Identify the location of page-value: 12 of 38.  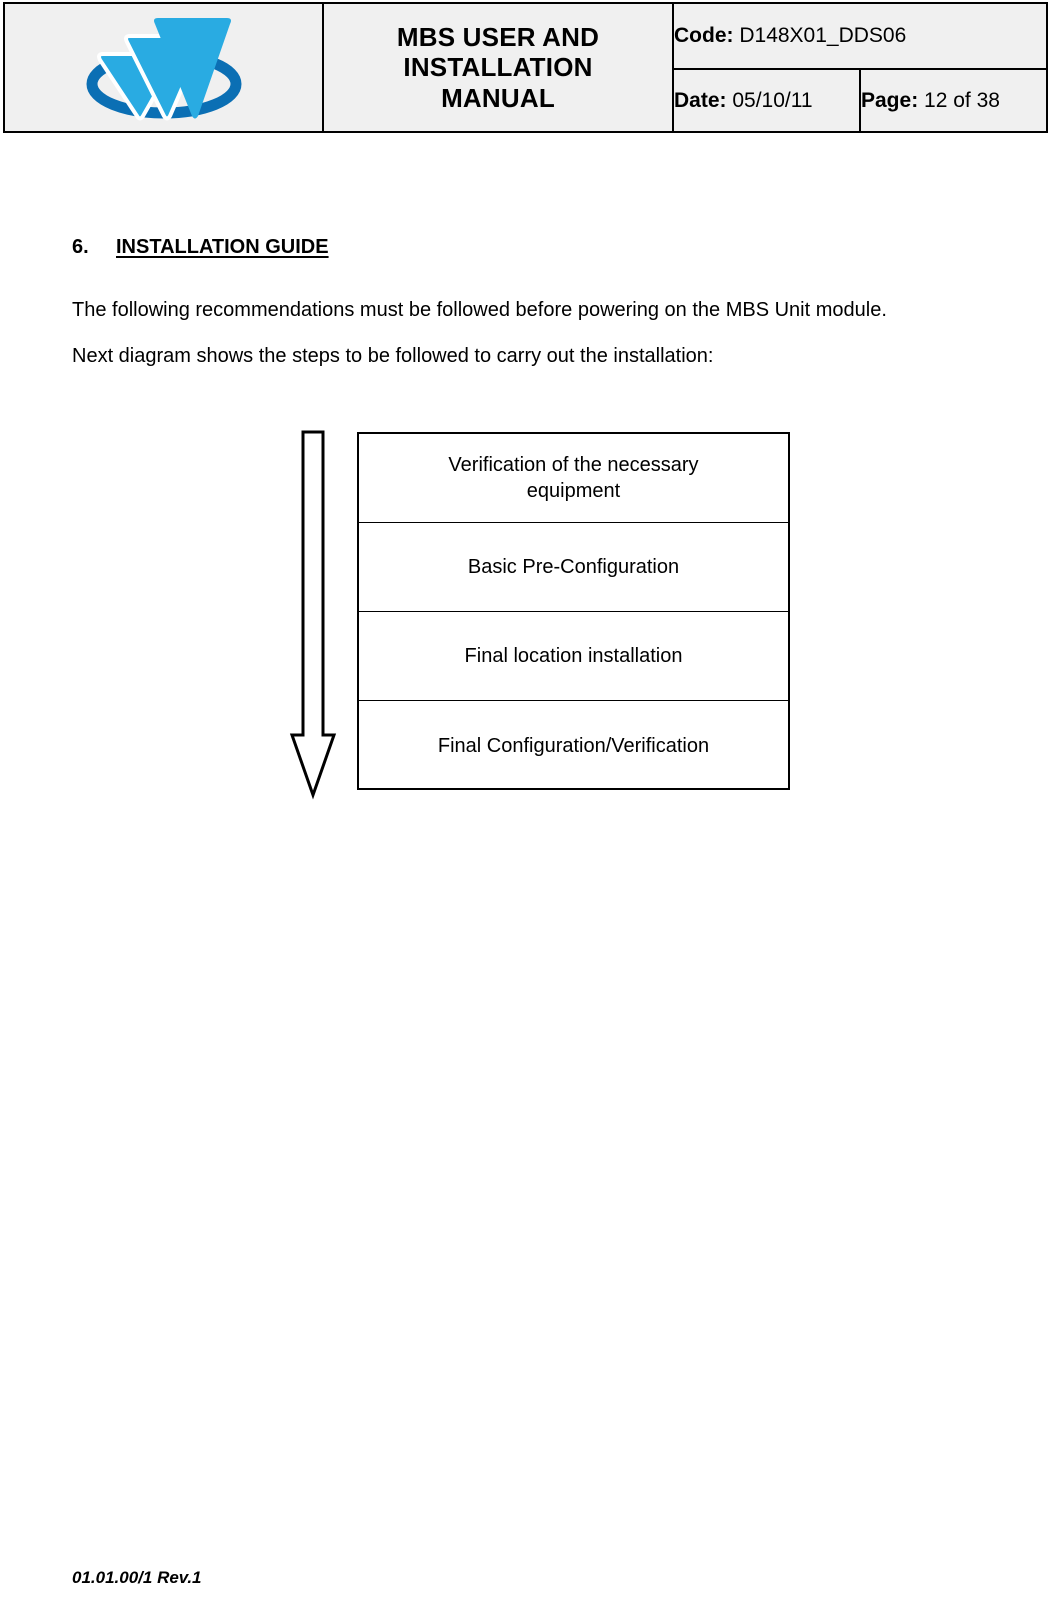
(962, 100).